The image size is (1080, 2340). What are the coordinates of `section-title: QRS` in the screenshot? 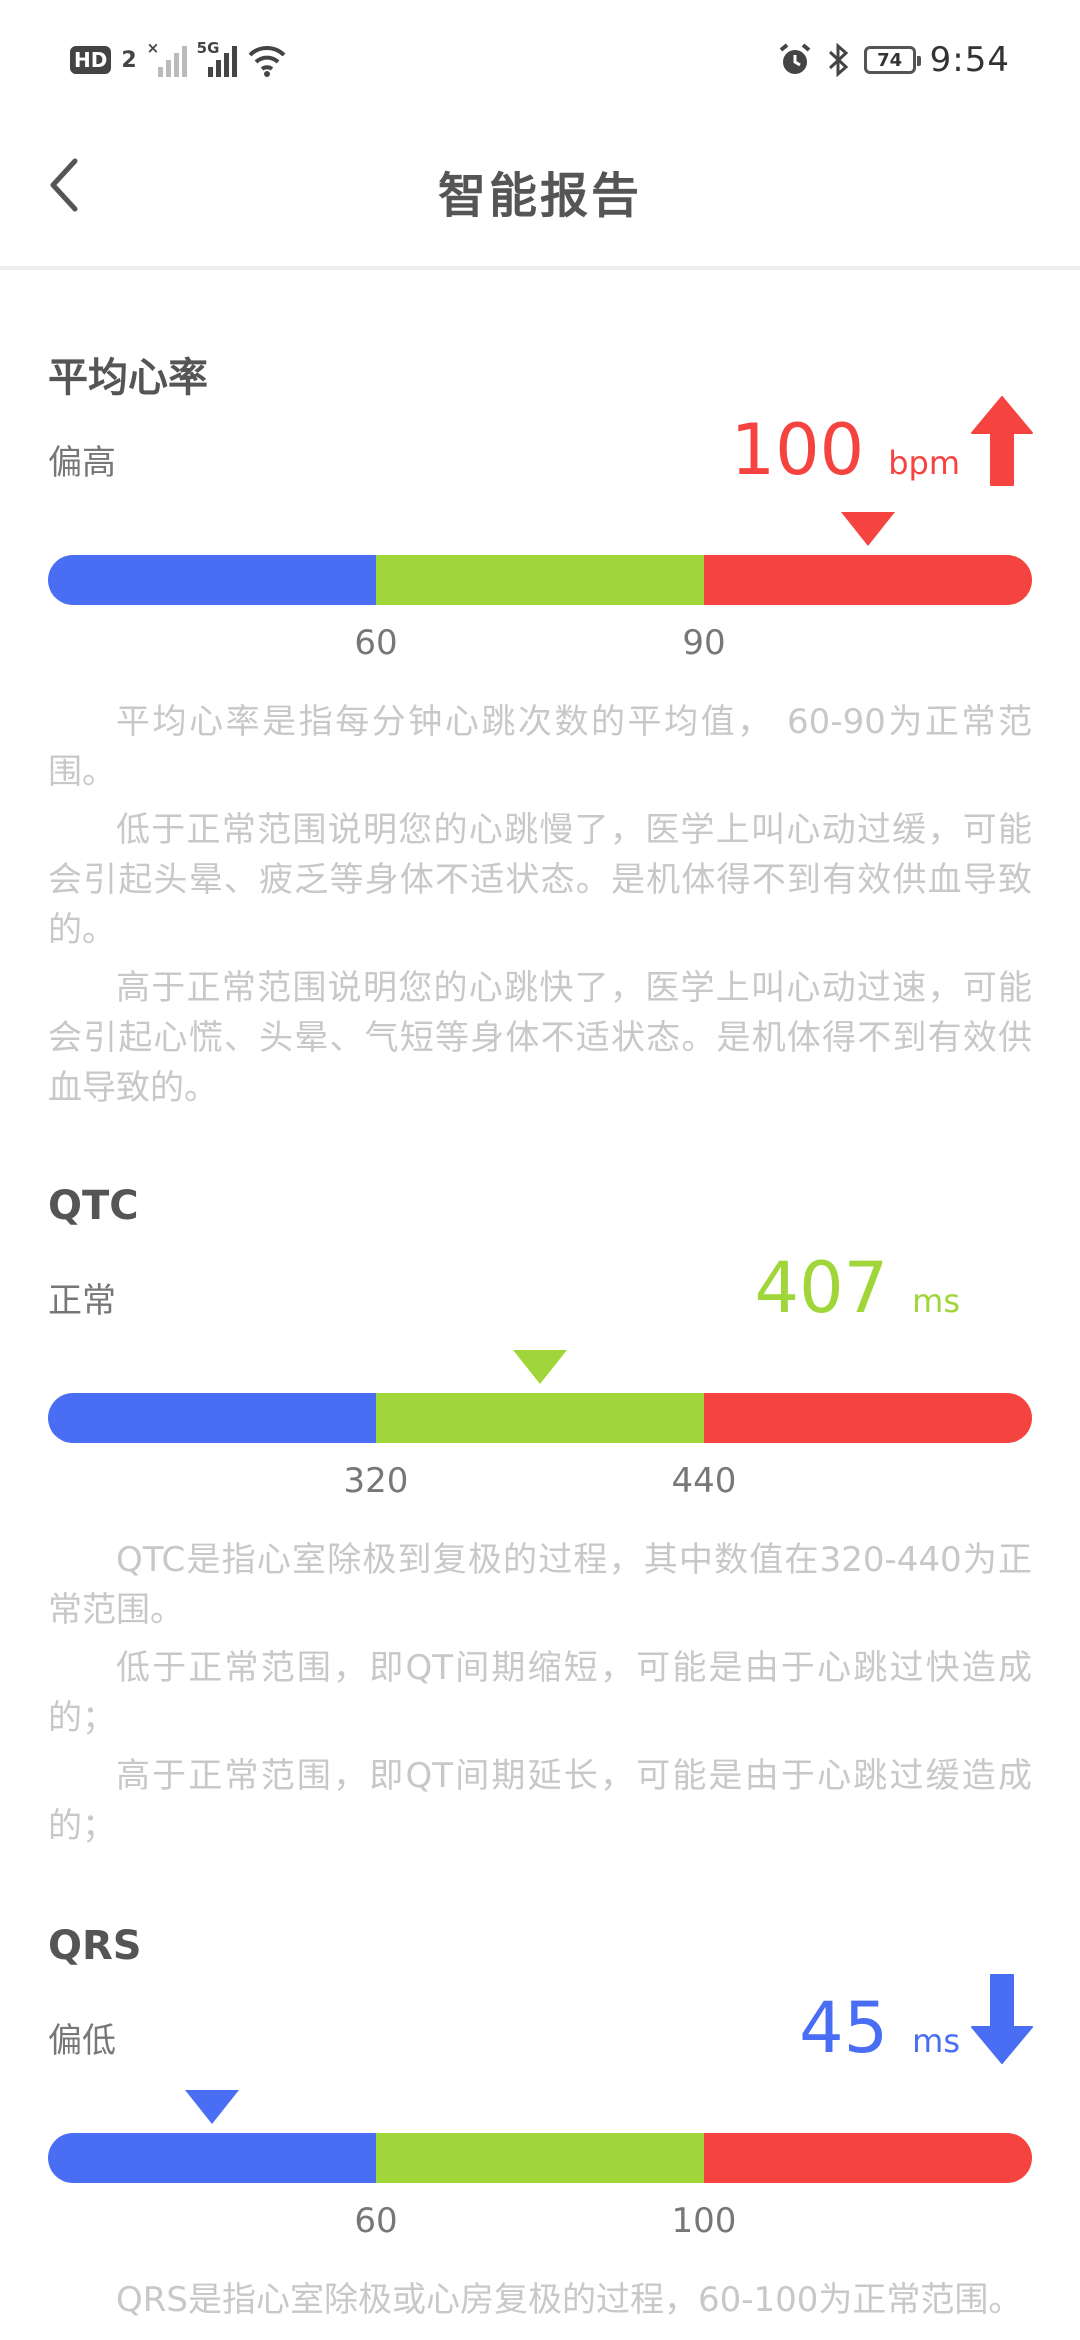 It's located at (95, 1946).